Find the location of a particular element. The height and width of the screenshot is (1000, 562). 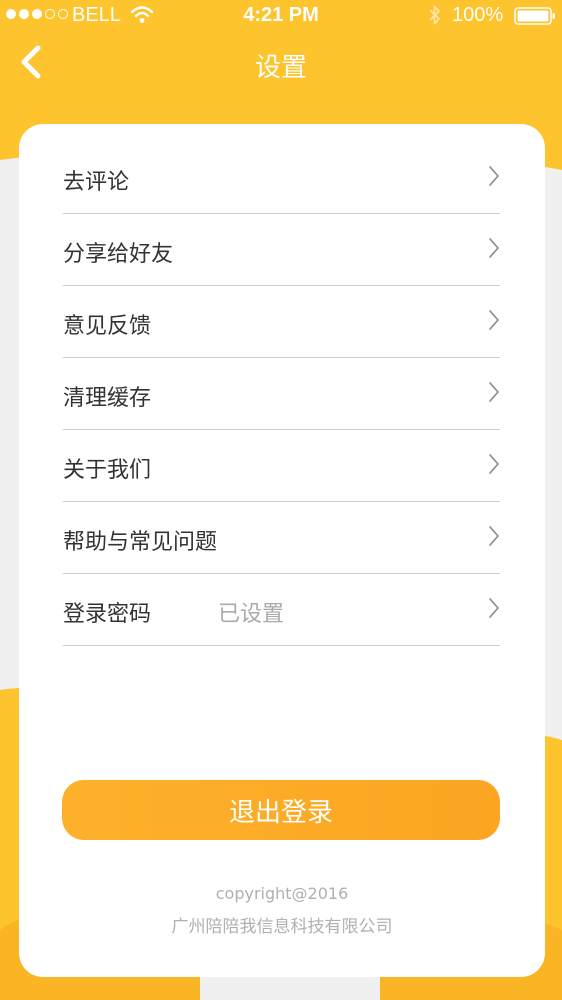

menu-item-label: 去评论 is located at coordinates (96, 182).